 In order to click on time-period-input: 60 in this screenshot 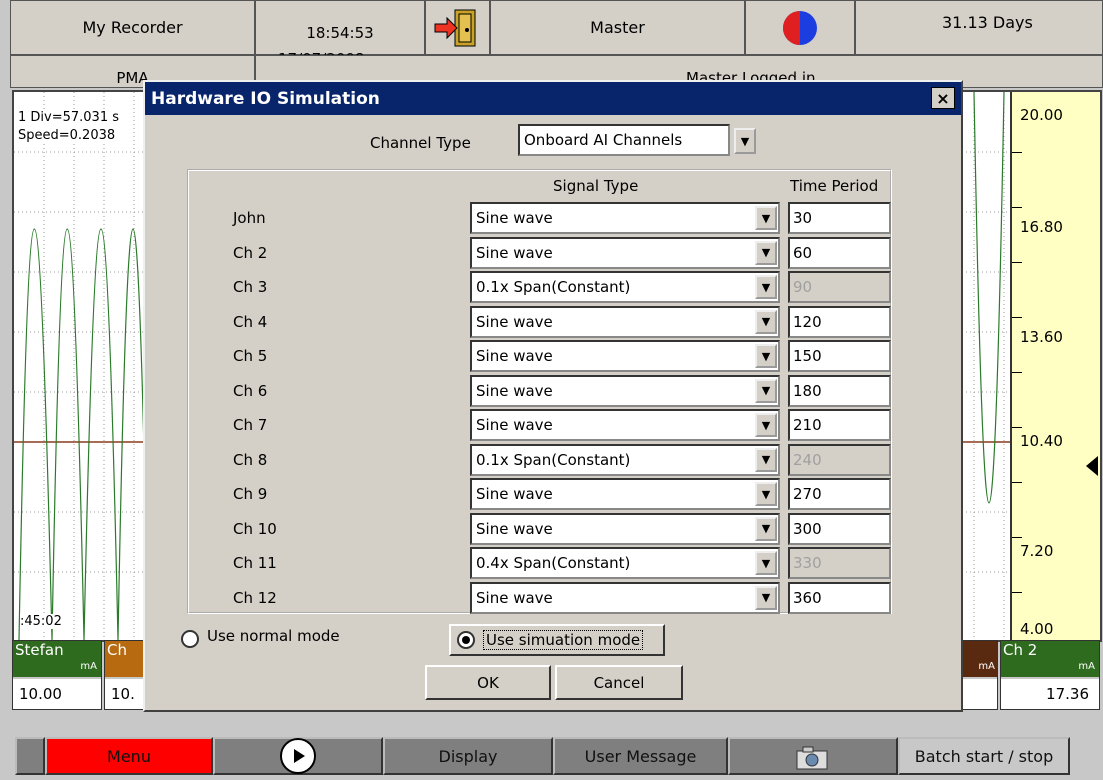, I will do `click(839, 252)`.